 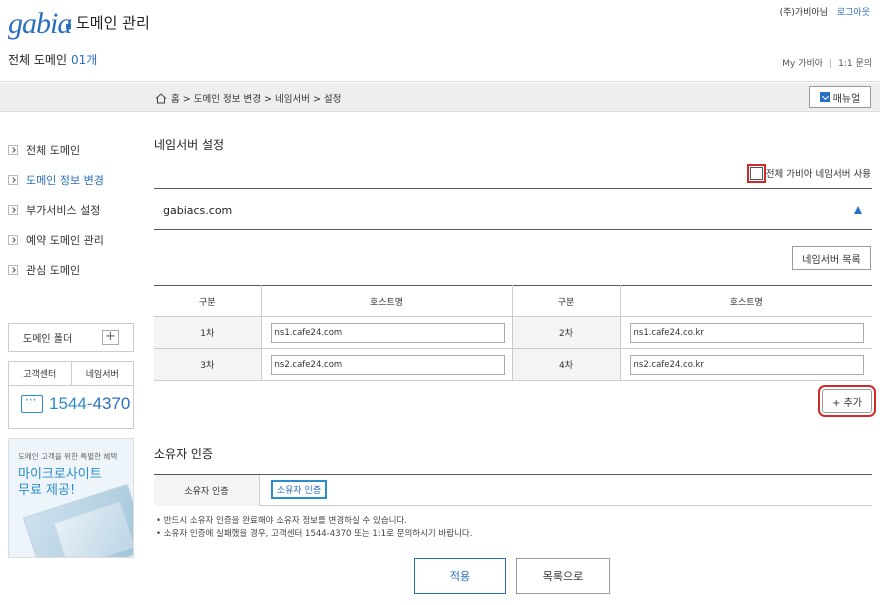 What do you see at coordinates (53, 270) in the screenshot?
I see `sidebar-item-label: 관심 도메인` at bounding box center [53, 270].